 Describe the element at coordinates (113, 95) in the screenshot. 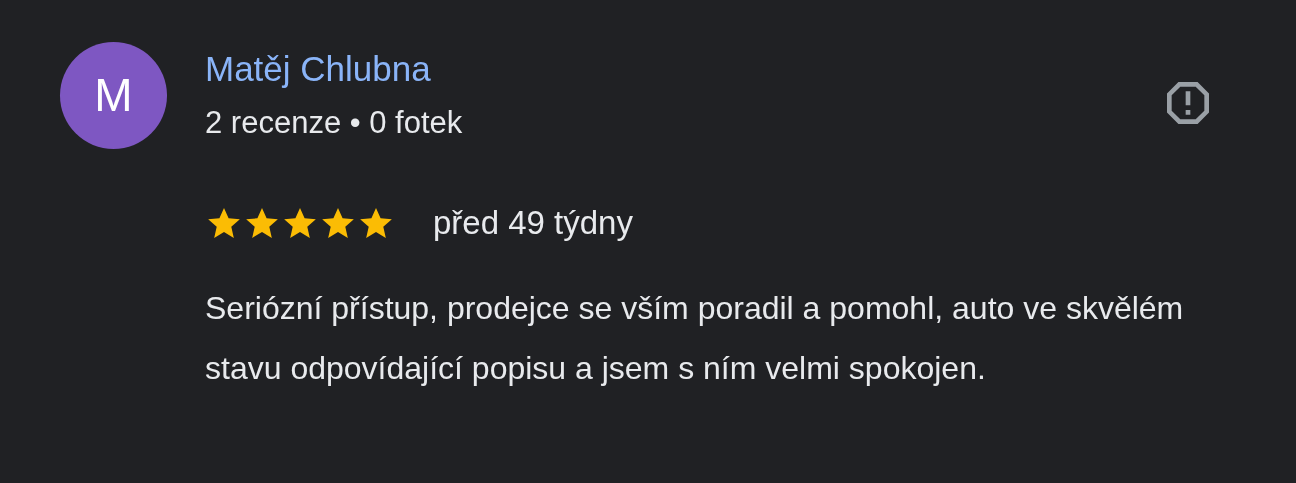

I see `avatar: M` at that location.